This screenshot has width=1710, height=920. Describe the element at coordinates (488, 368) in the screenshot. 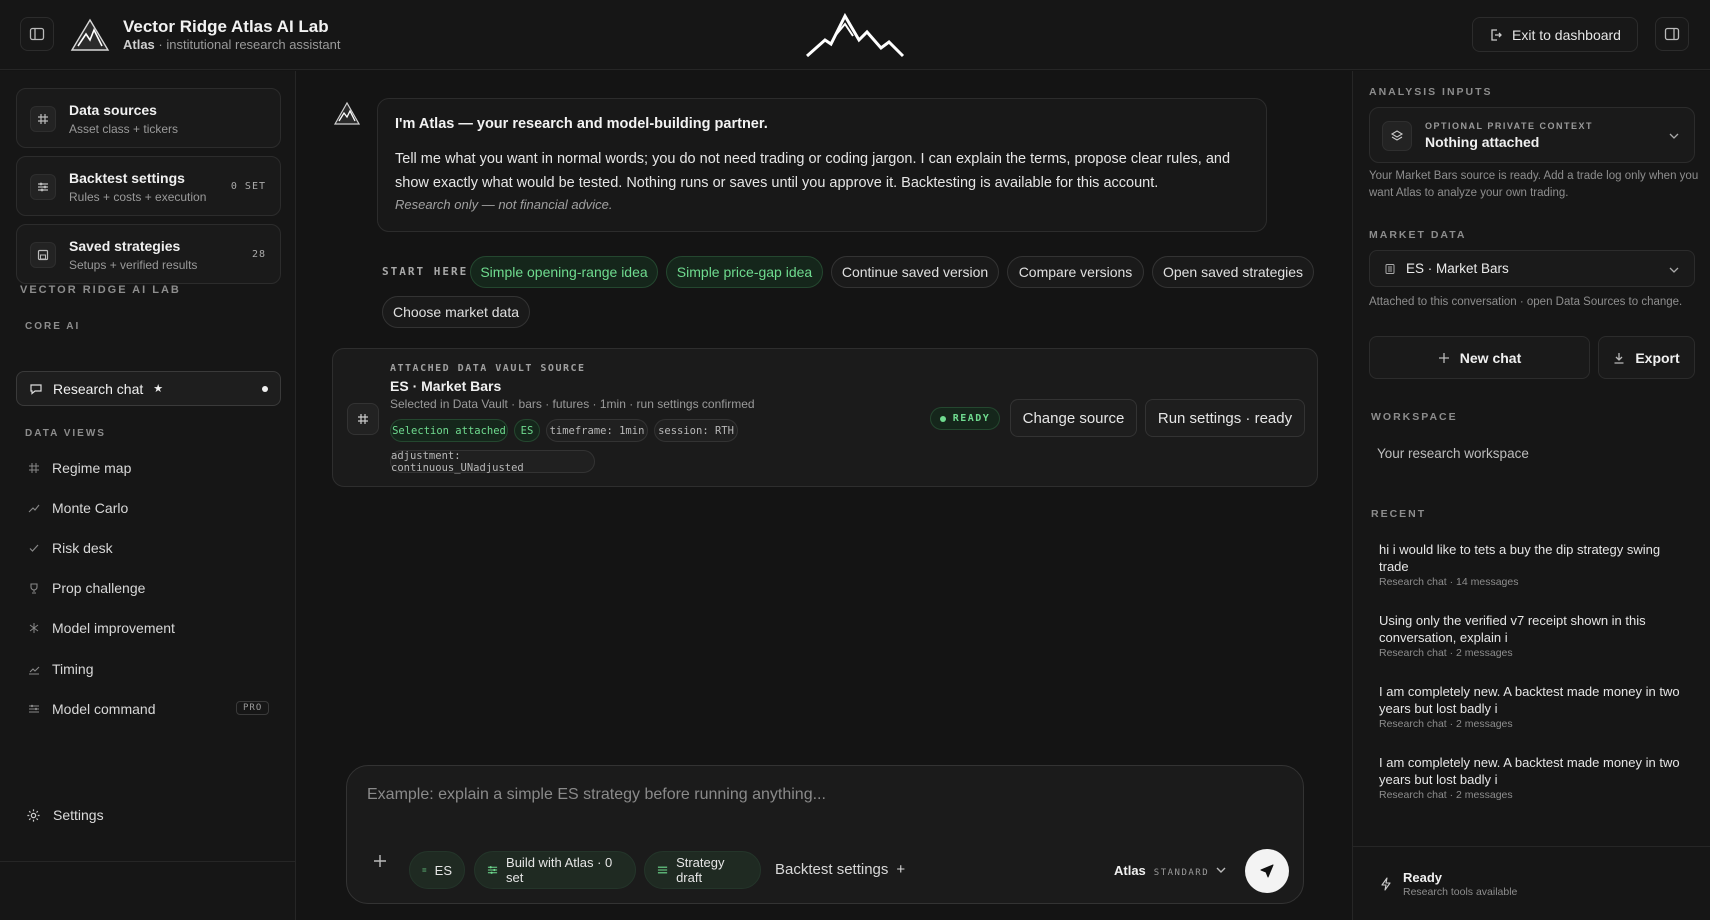

I see `source-label: ATTACHED DATA VAULT SOURCE` at that location.